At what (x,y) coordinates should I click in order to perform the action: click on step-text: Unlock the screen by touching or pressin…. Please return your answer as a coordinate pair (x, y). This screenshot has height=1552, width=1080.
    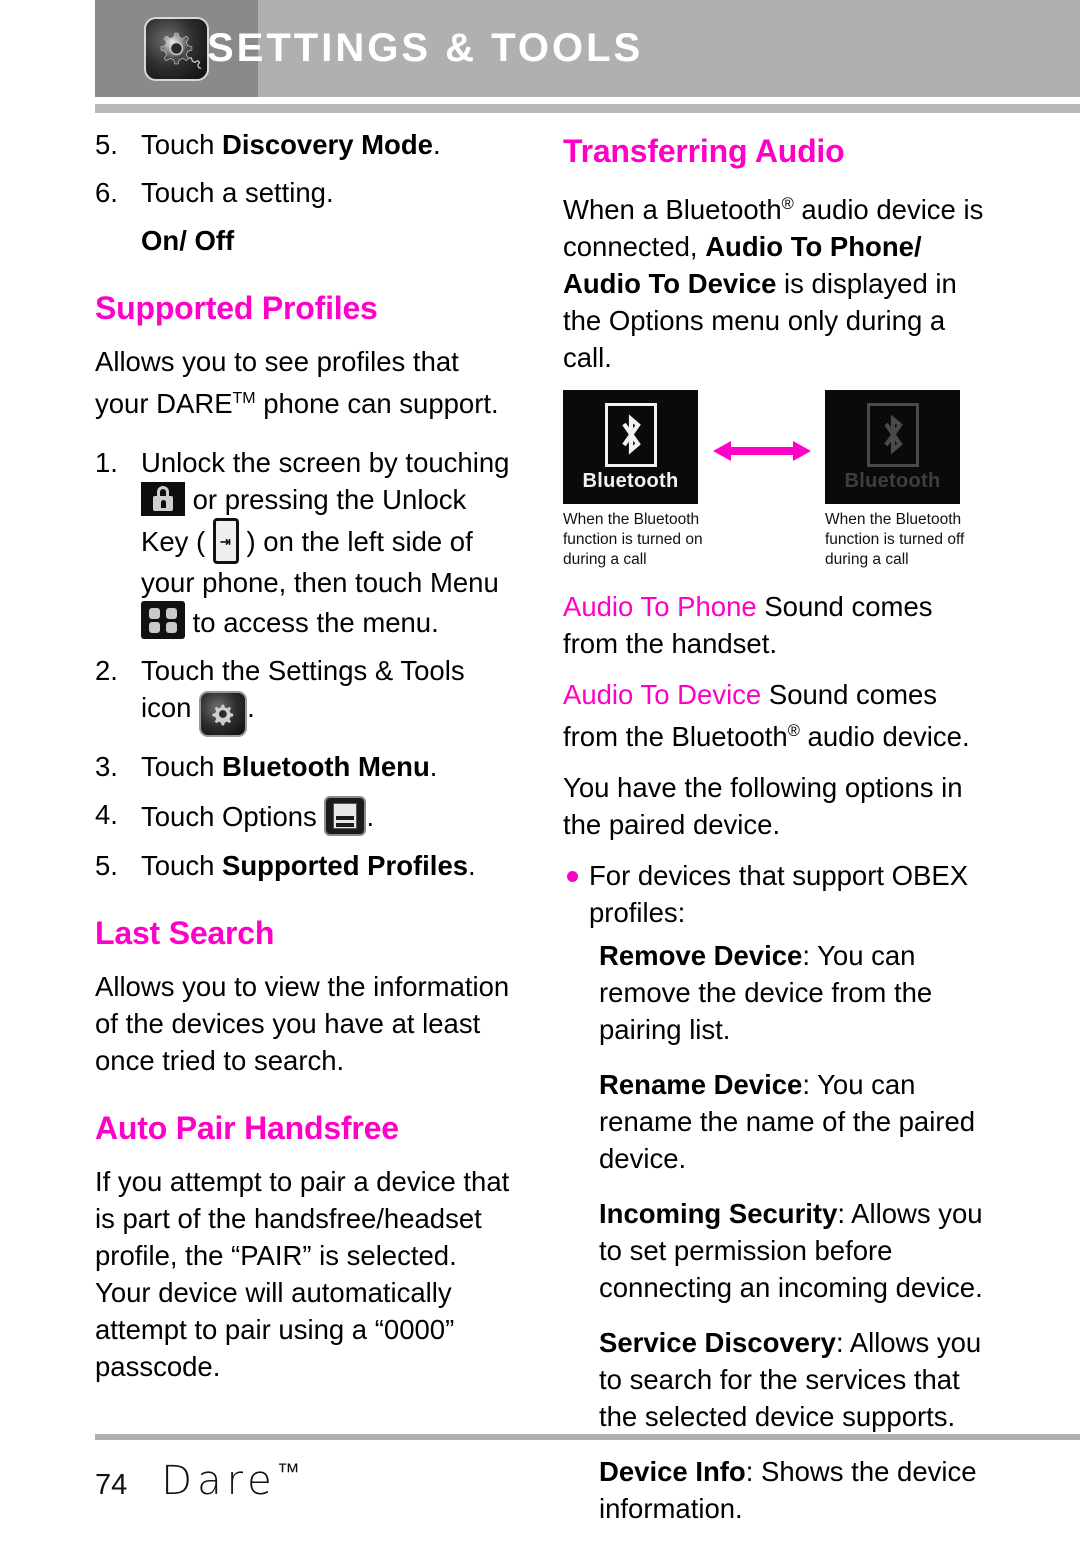
    Looking at the image, I should click on (325, 543).